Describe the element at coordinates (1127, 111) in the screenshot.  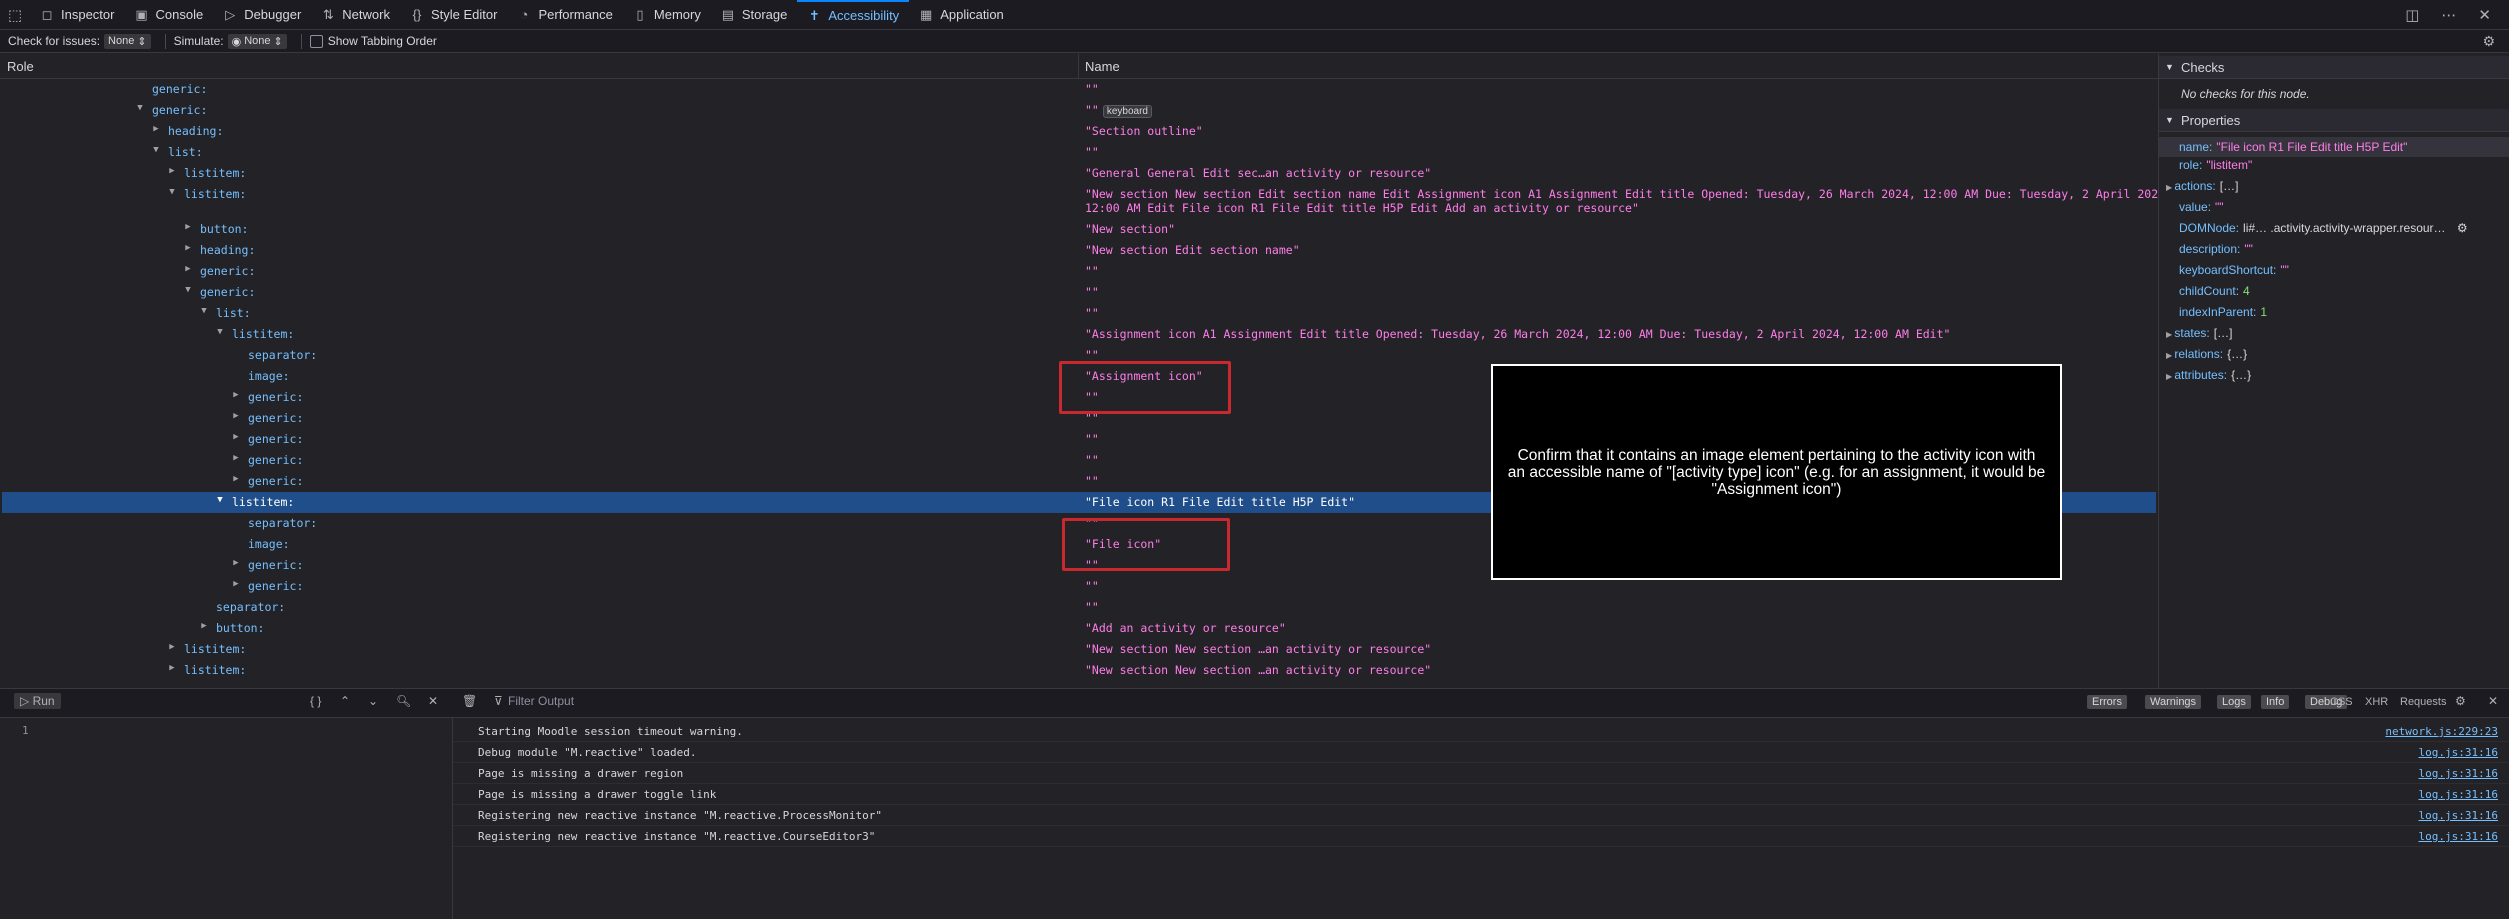
I see `keyboard-badge: keyboard` at that location.